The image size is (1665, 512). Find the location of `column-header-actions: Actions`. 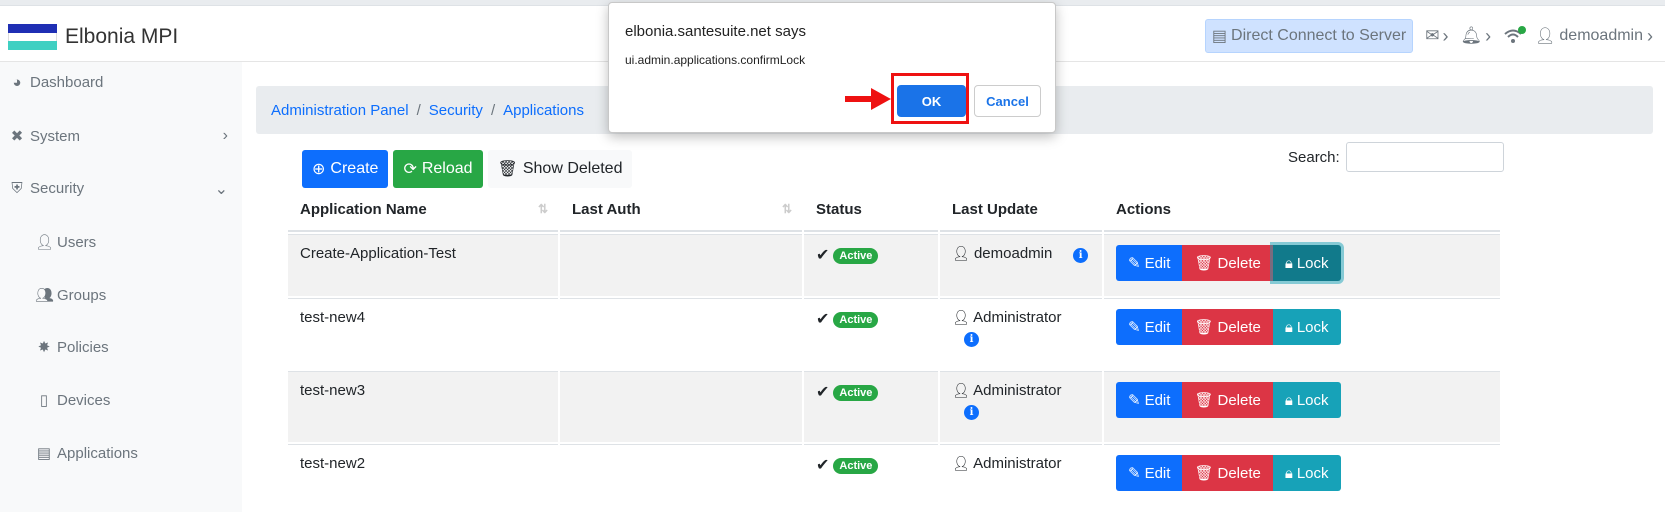

column-header-actions: Actions is located at coordinates (1302, 210).